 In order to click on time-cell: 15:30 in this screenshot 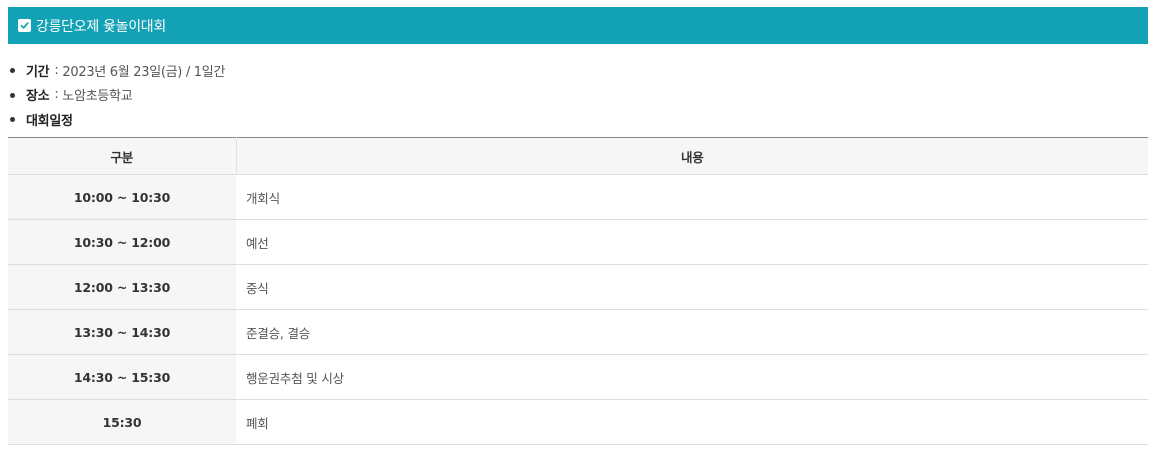, I will do `click(122, 422)`.